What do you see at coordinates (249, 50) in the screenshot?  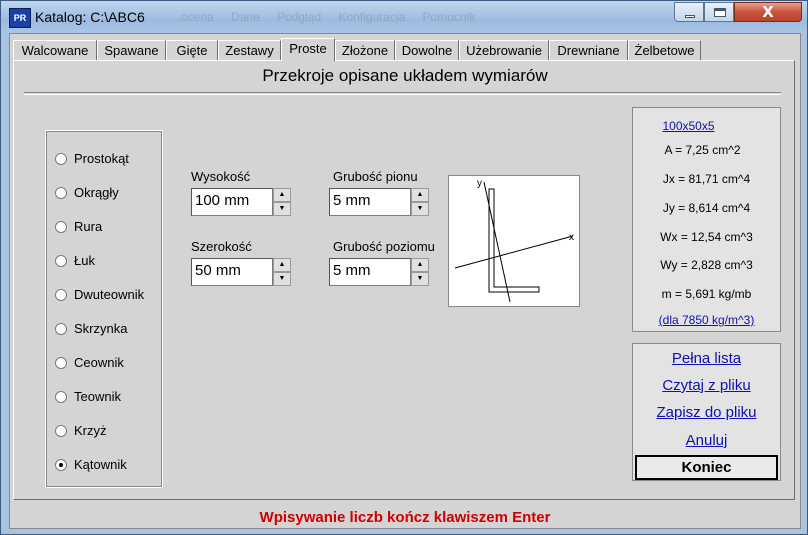 I see `tab-zestawy: Zestawy` at bounding box center [249, 50].